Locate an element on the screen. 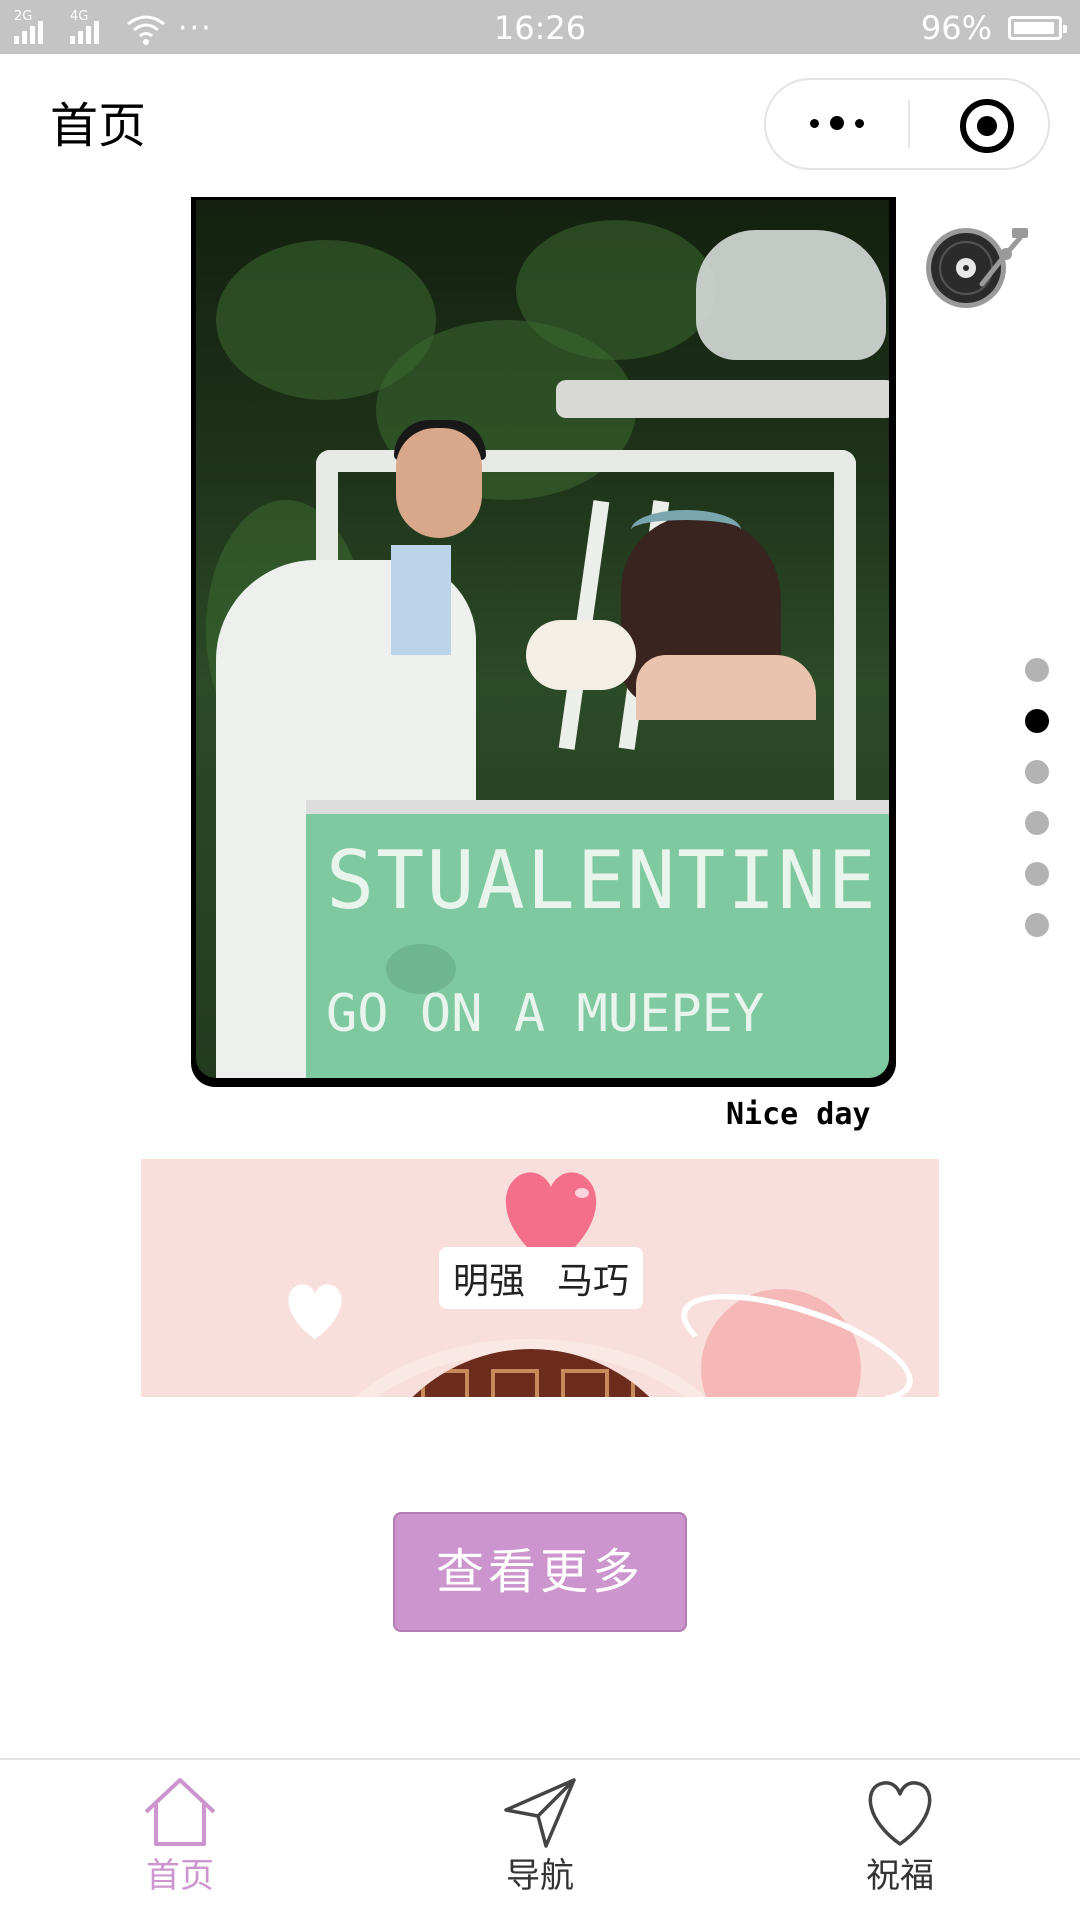  tab-navigation: 导航 is located at coordinates (540, 1836).